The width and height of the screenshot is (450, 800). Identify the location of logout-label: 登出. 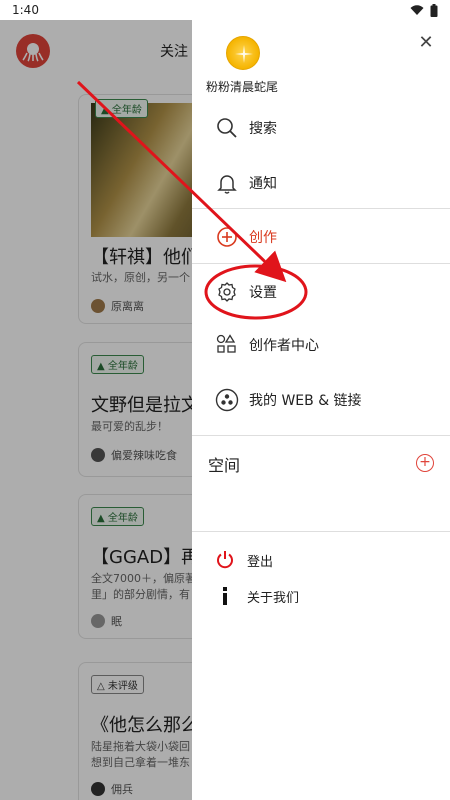
(260, 562).